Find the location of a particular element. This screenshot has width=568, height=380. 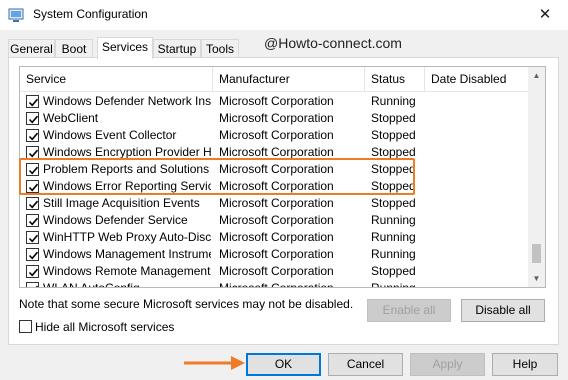

column-header-date-disabled: Date Disabled is located at coordinates (477, 79).